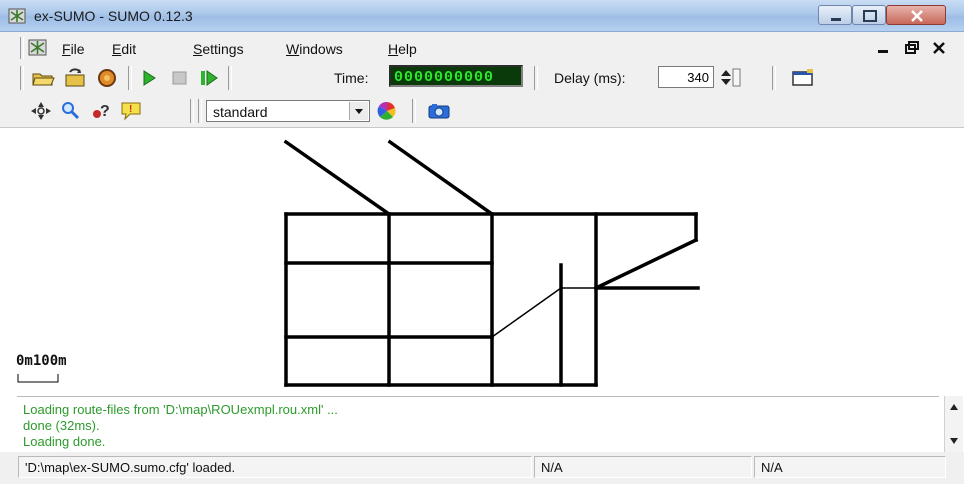 The height and width of the screenshot is (484, 964). What do you see at coordinates (22, 48) in the screenshot?
I see `menubar-grip` at bounding box center [22, 48].